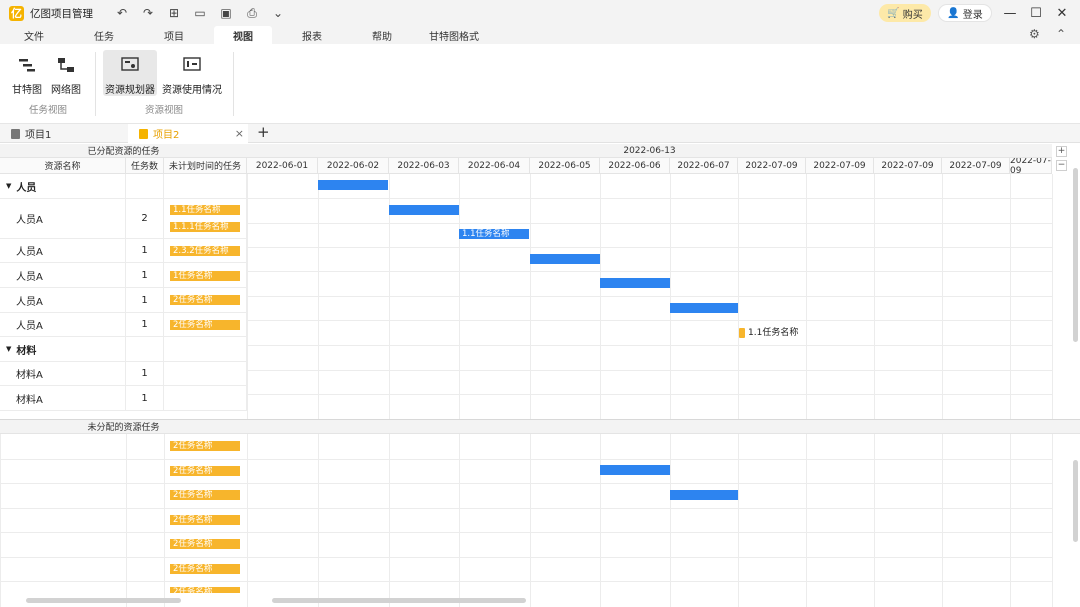 The image size is (1080, 607). Describe the element at coordinates (399, 600) in the screenshot. I see `horizontal-scrollbar-right` at that location.